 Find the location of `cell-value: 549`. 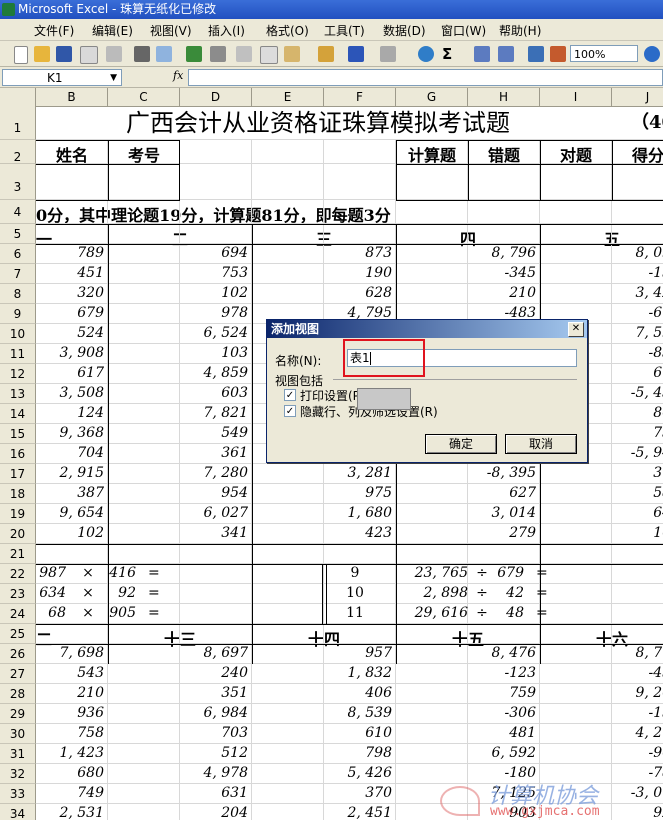

cell-value: 549 is located at coordinates (178, 433).